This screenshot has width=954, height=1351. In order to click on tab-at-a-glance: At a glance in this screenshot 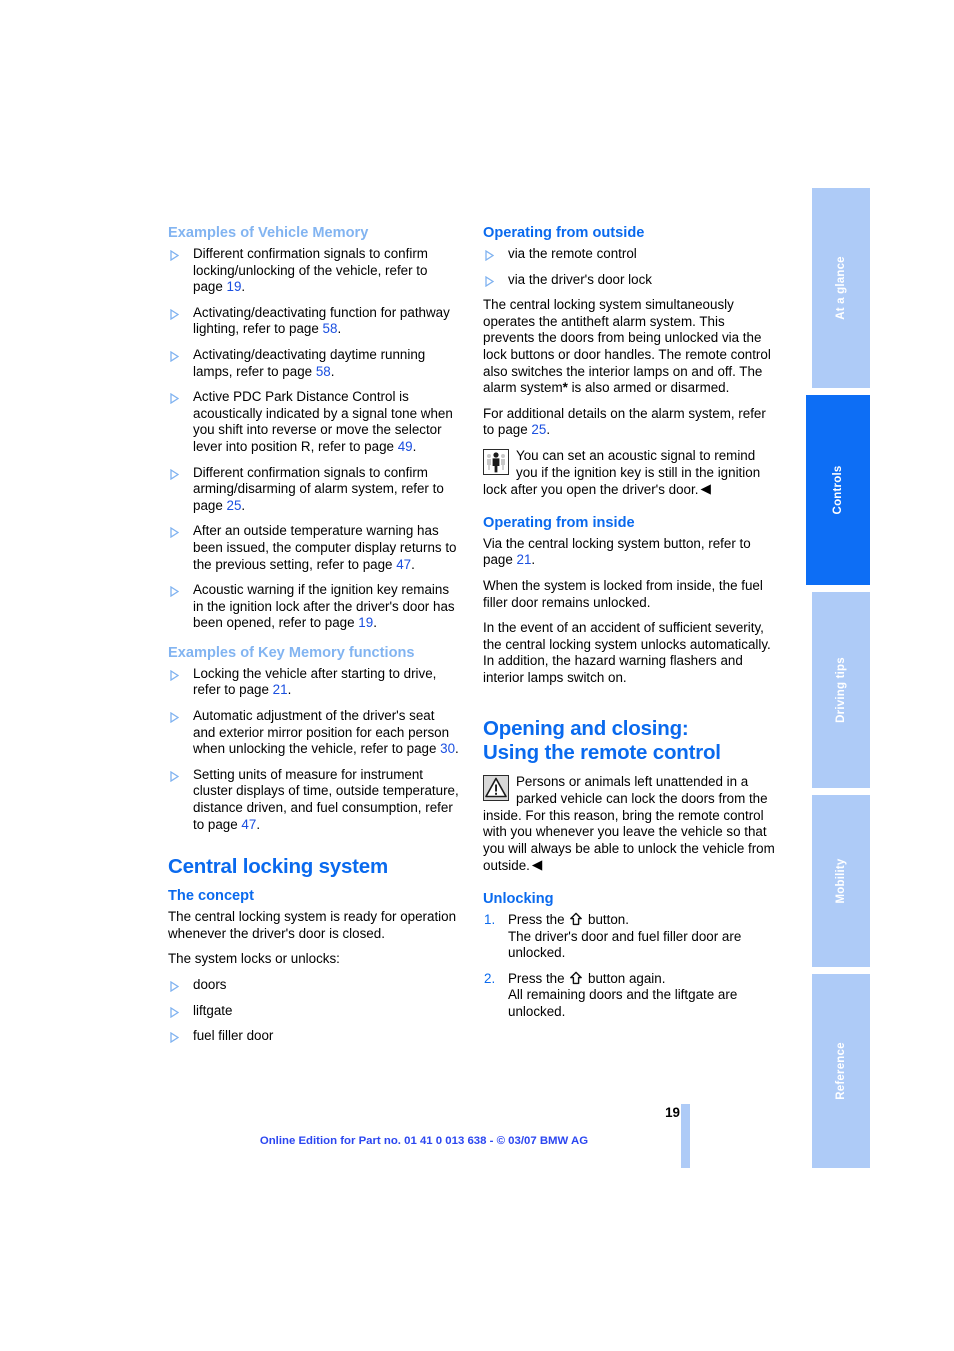, I will do `click(841, 288)`.